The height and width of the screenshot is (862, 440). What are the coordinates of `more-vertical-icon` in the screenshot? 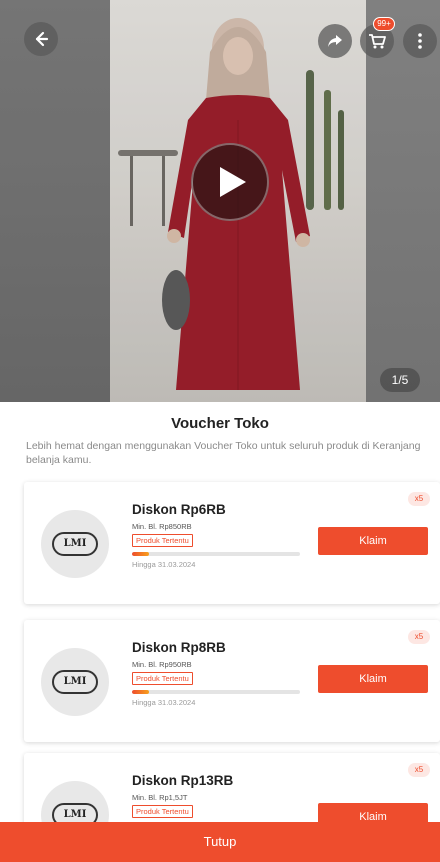 It's located at (420, 41).